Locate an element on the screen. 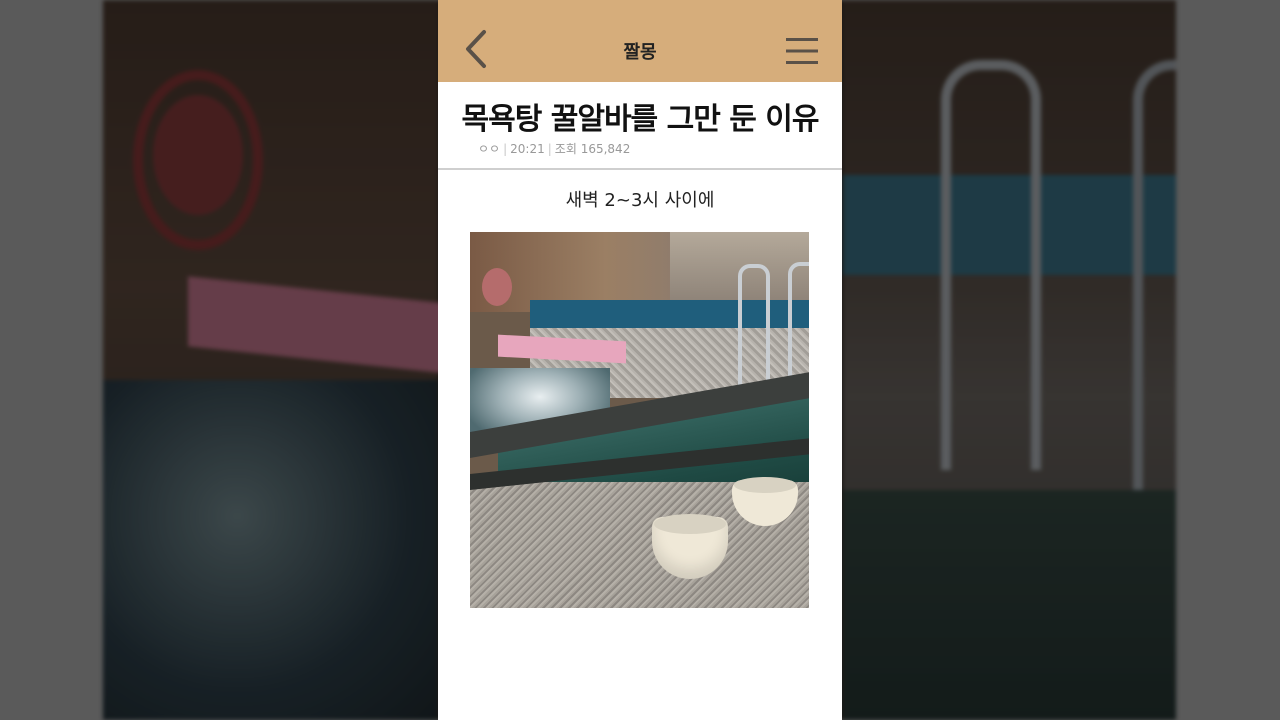  post-meta: ㅇㅇ | 20:21 | 조회 165,842 is located at coordinates (554, 149).